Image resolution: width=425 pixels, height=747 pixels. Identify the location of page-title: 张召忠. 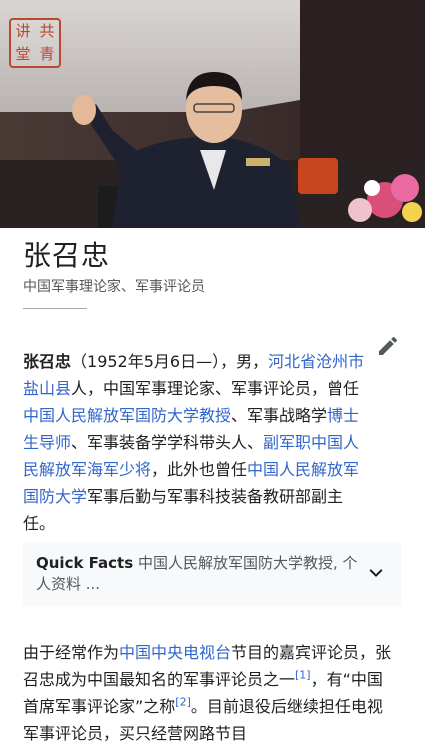
(67, 255).